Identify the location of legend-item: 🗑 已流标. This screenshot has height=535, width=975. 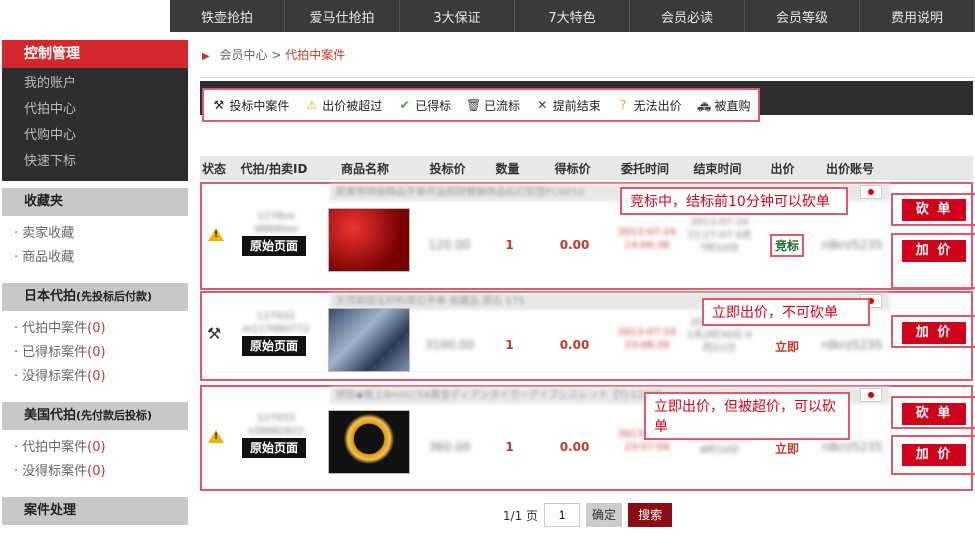
(493, 105).